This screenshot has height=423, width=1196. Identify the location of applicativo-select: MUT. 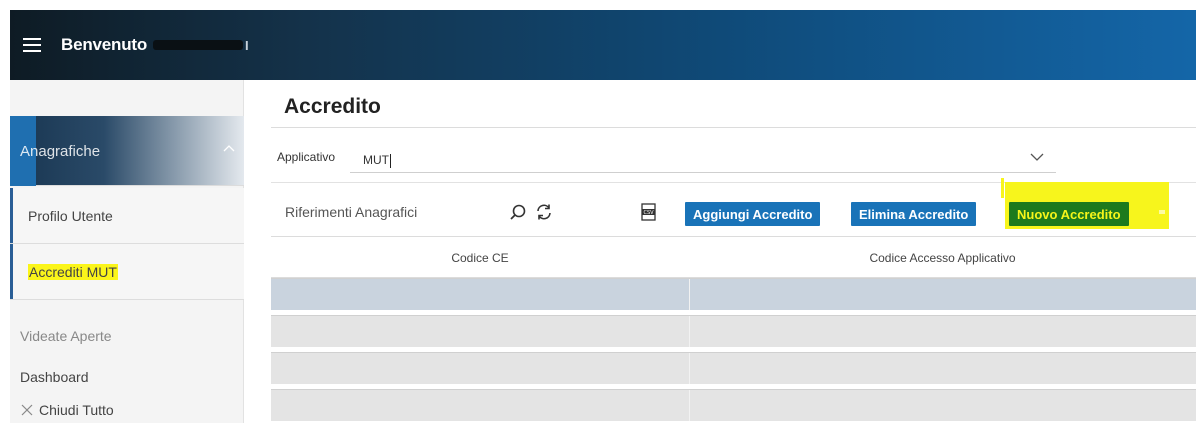
(703, 158).